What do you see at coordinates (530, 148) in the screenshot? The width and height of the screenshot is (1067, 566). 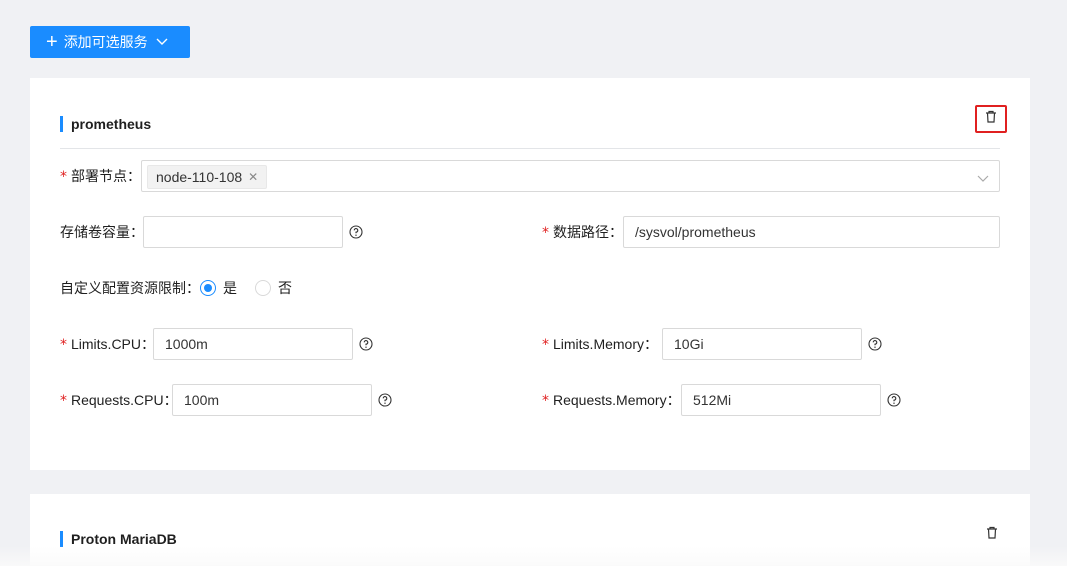 I see `title-divider` at bounding box center [530, 148].